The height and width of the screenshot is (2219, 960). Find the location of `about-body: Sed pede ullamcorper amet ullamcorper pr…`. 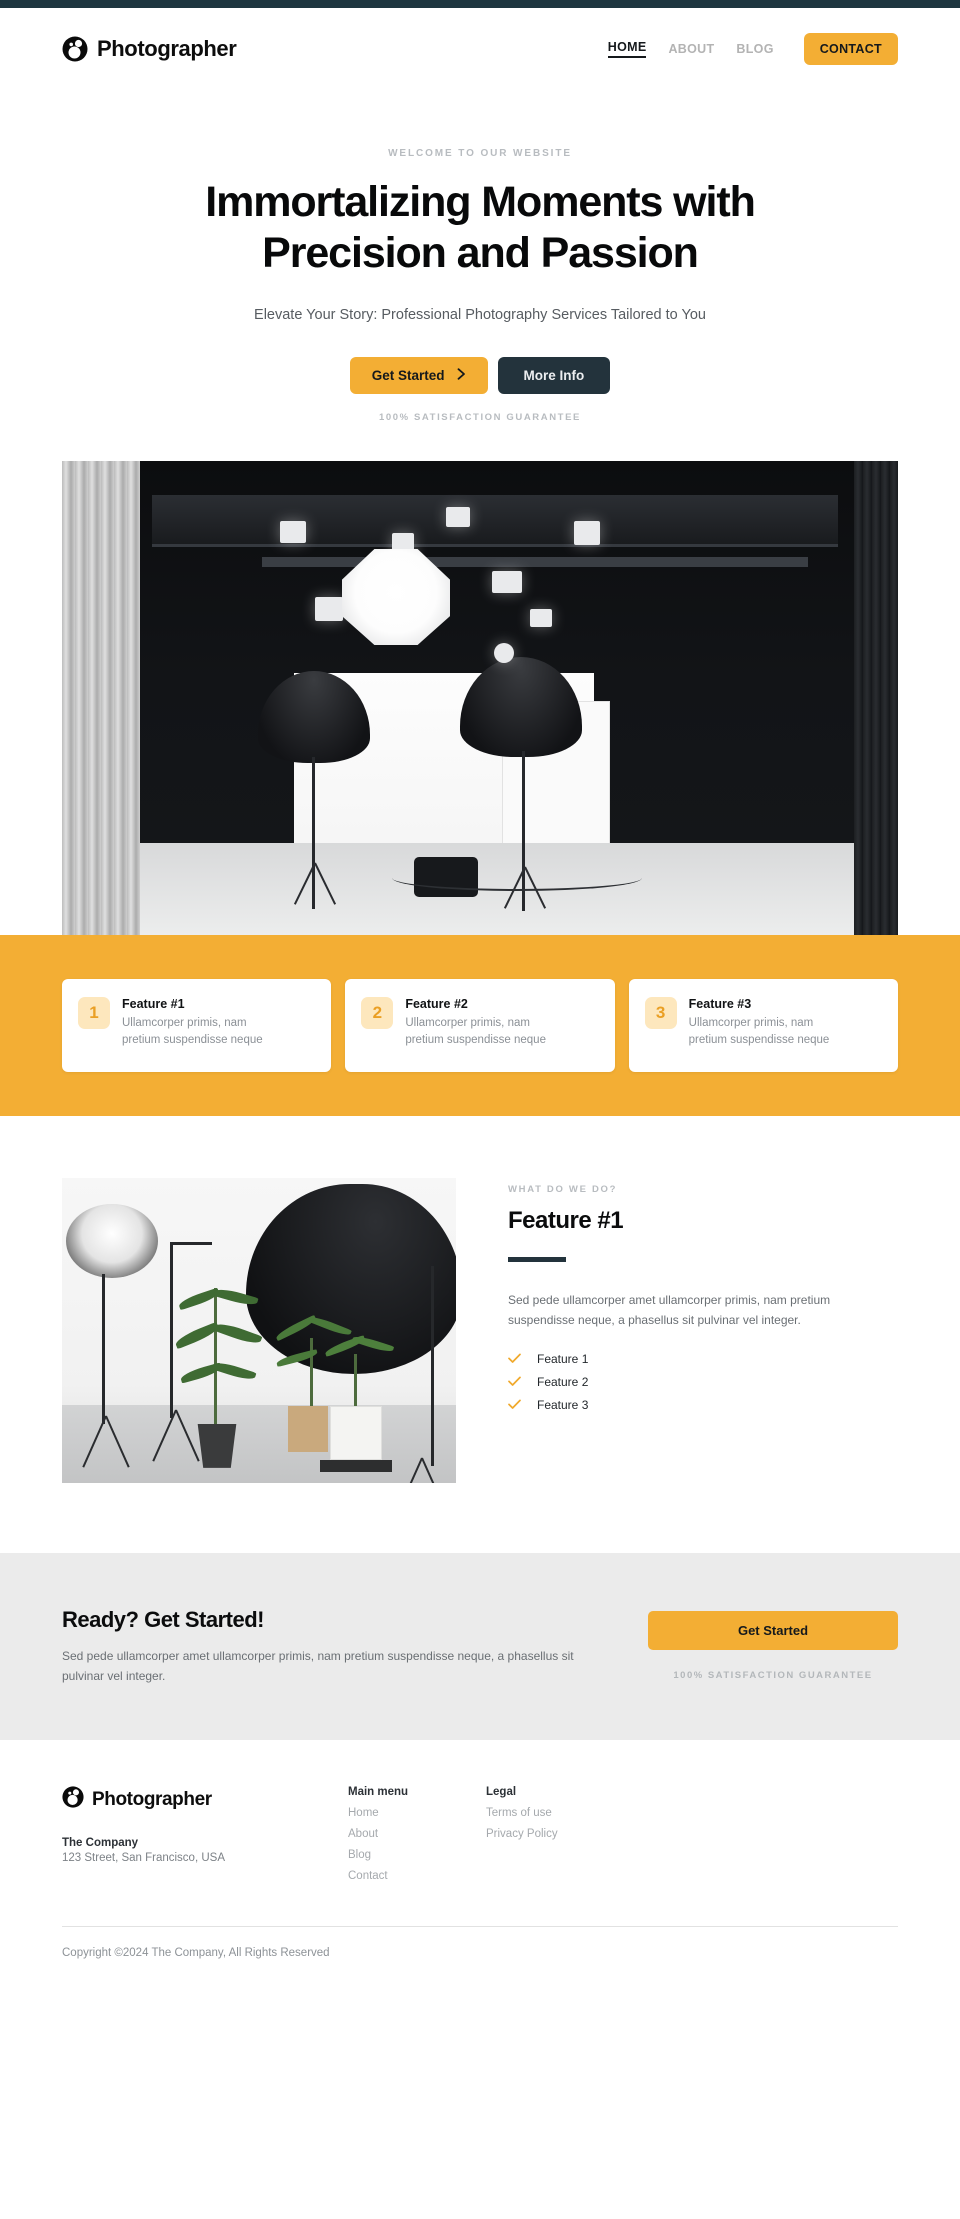

about-body: Sed pede ullamcorper amet ullamcorper pr… is located at coordinates (669, 1310).